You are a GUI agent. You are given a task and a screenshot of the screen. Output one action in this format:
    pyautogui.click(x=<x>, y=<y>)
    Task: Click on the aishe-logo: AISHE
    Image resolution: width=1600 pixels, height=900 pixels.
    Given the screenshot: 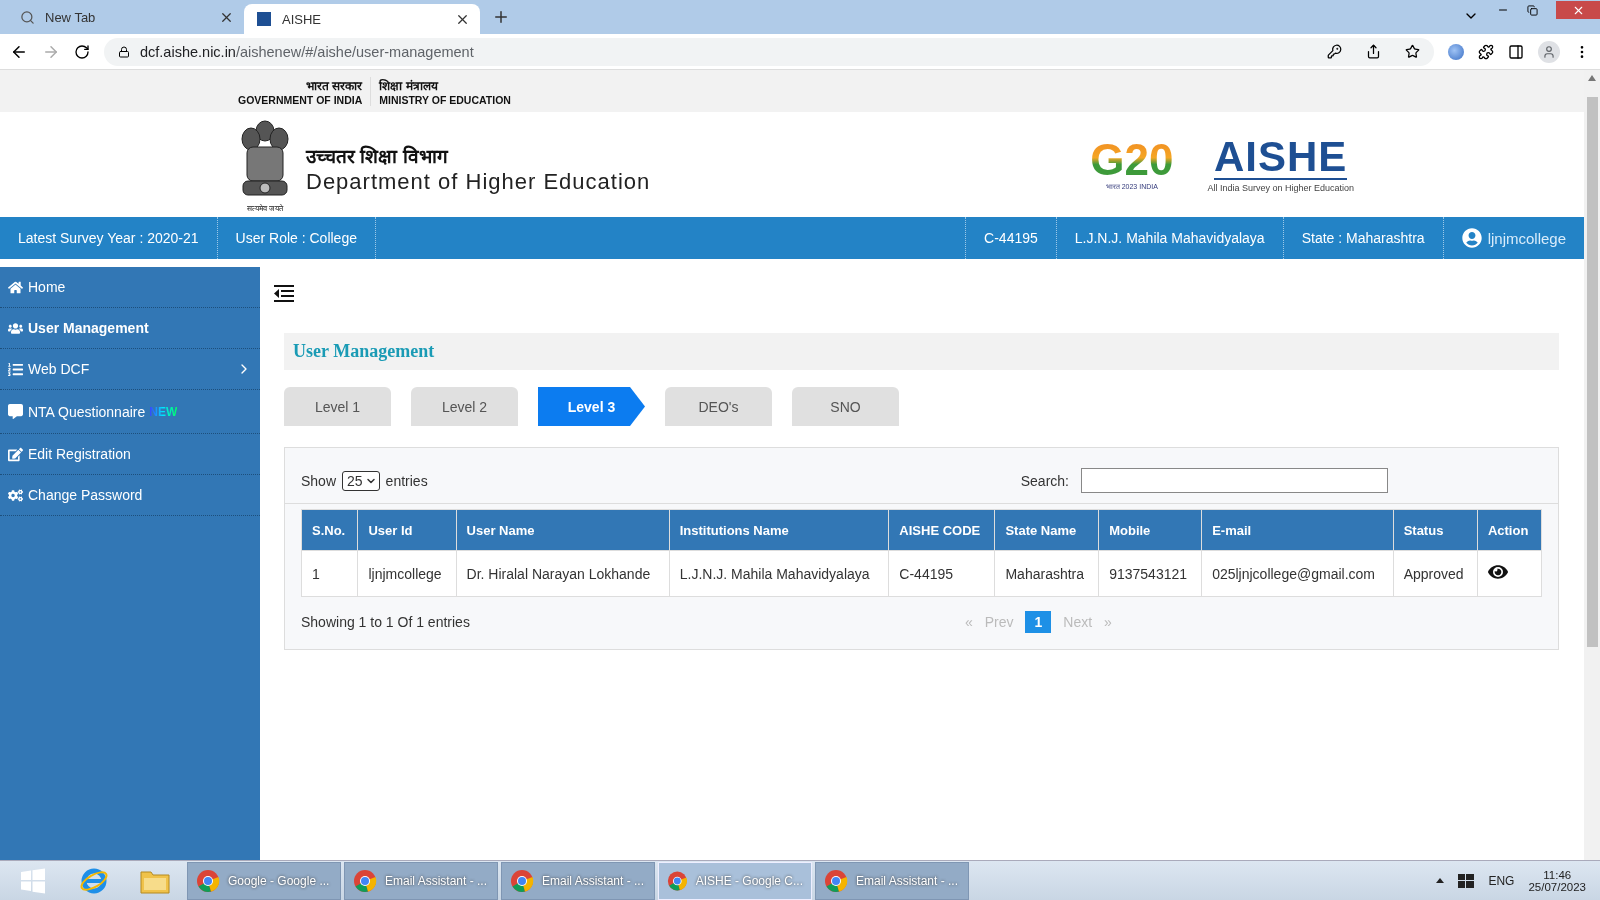 What is the action you would take?
    pyautogui.click(x=1281, y=158)
    